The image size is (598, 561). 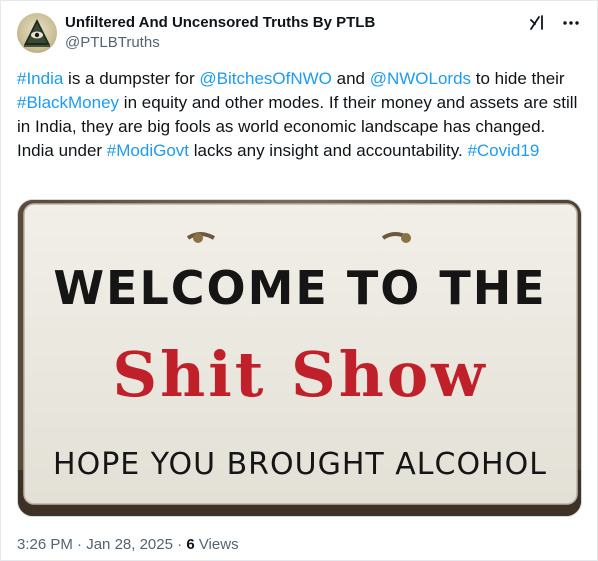 I want to click on avatar, so click(x=37, y=33).